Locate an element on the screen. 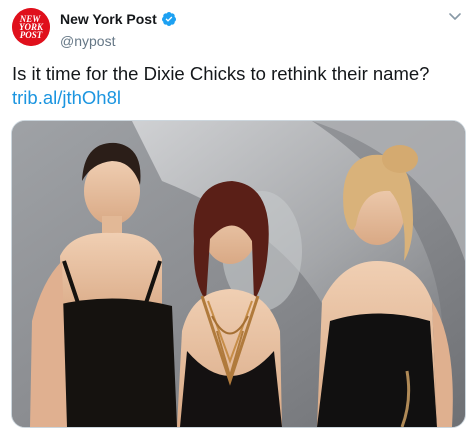 The image size is (473, 433). author-block: New York Post @nypost is located at coordinates (118, 30).